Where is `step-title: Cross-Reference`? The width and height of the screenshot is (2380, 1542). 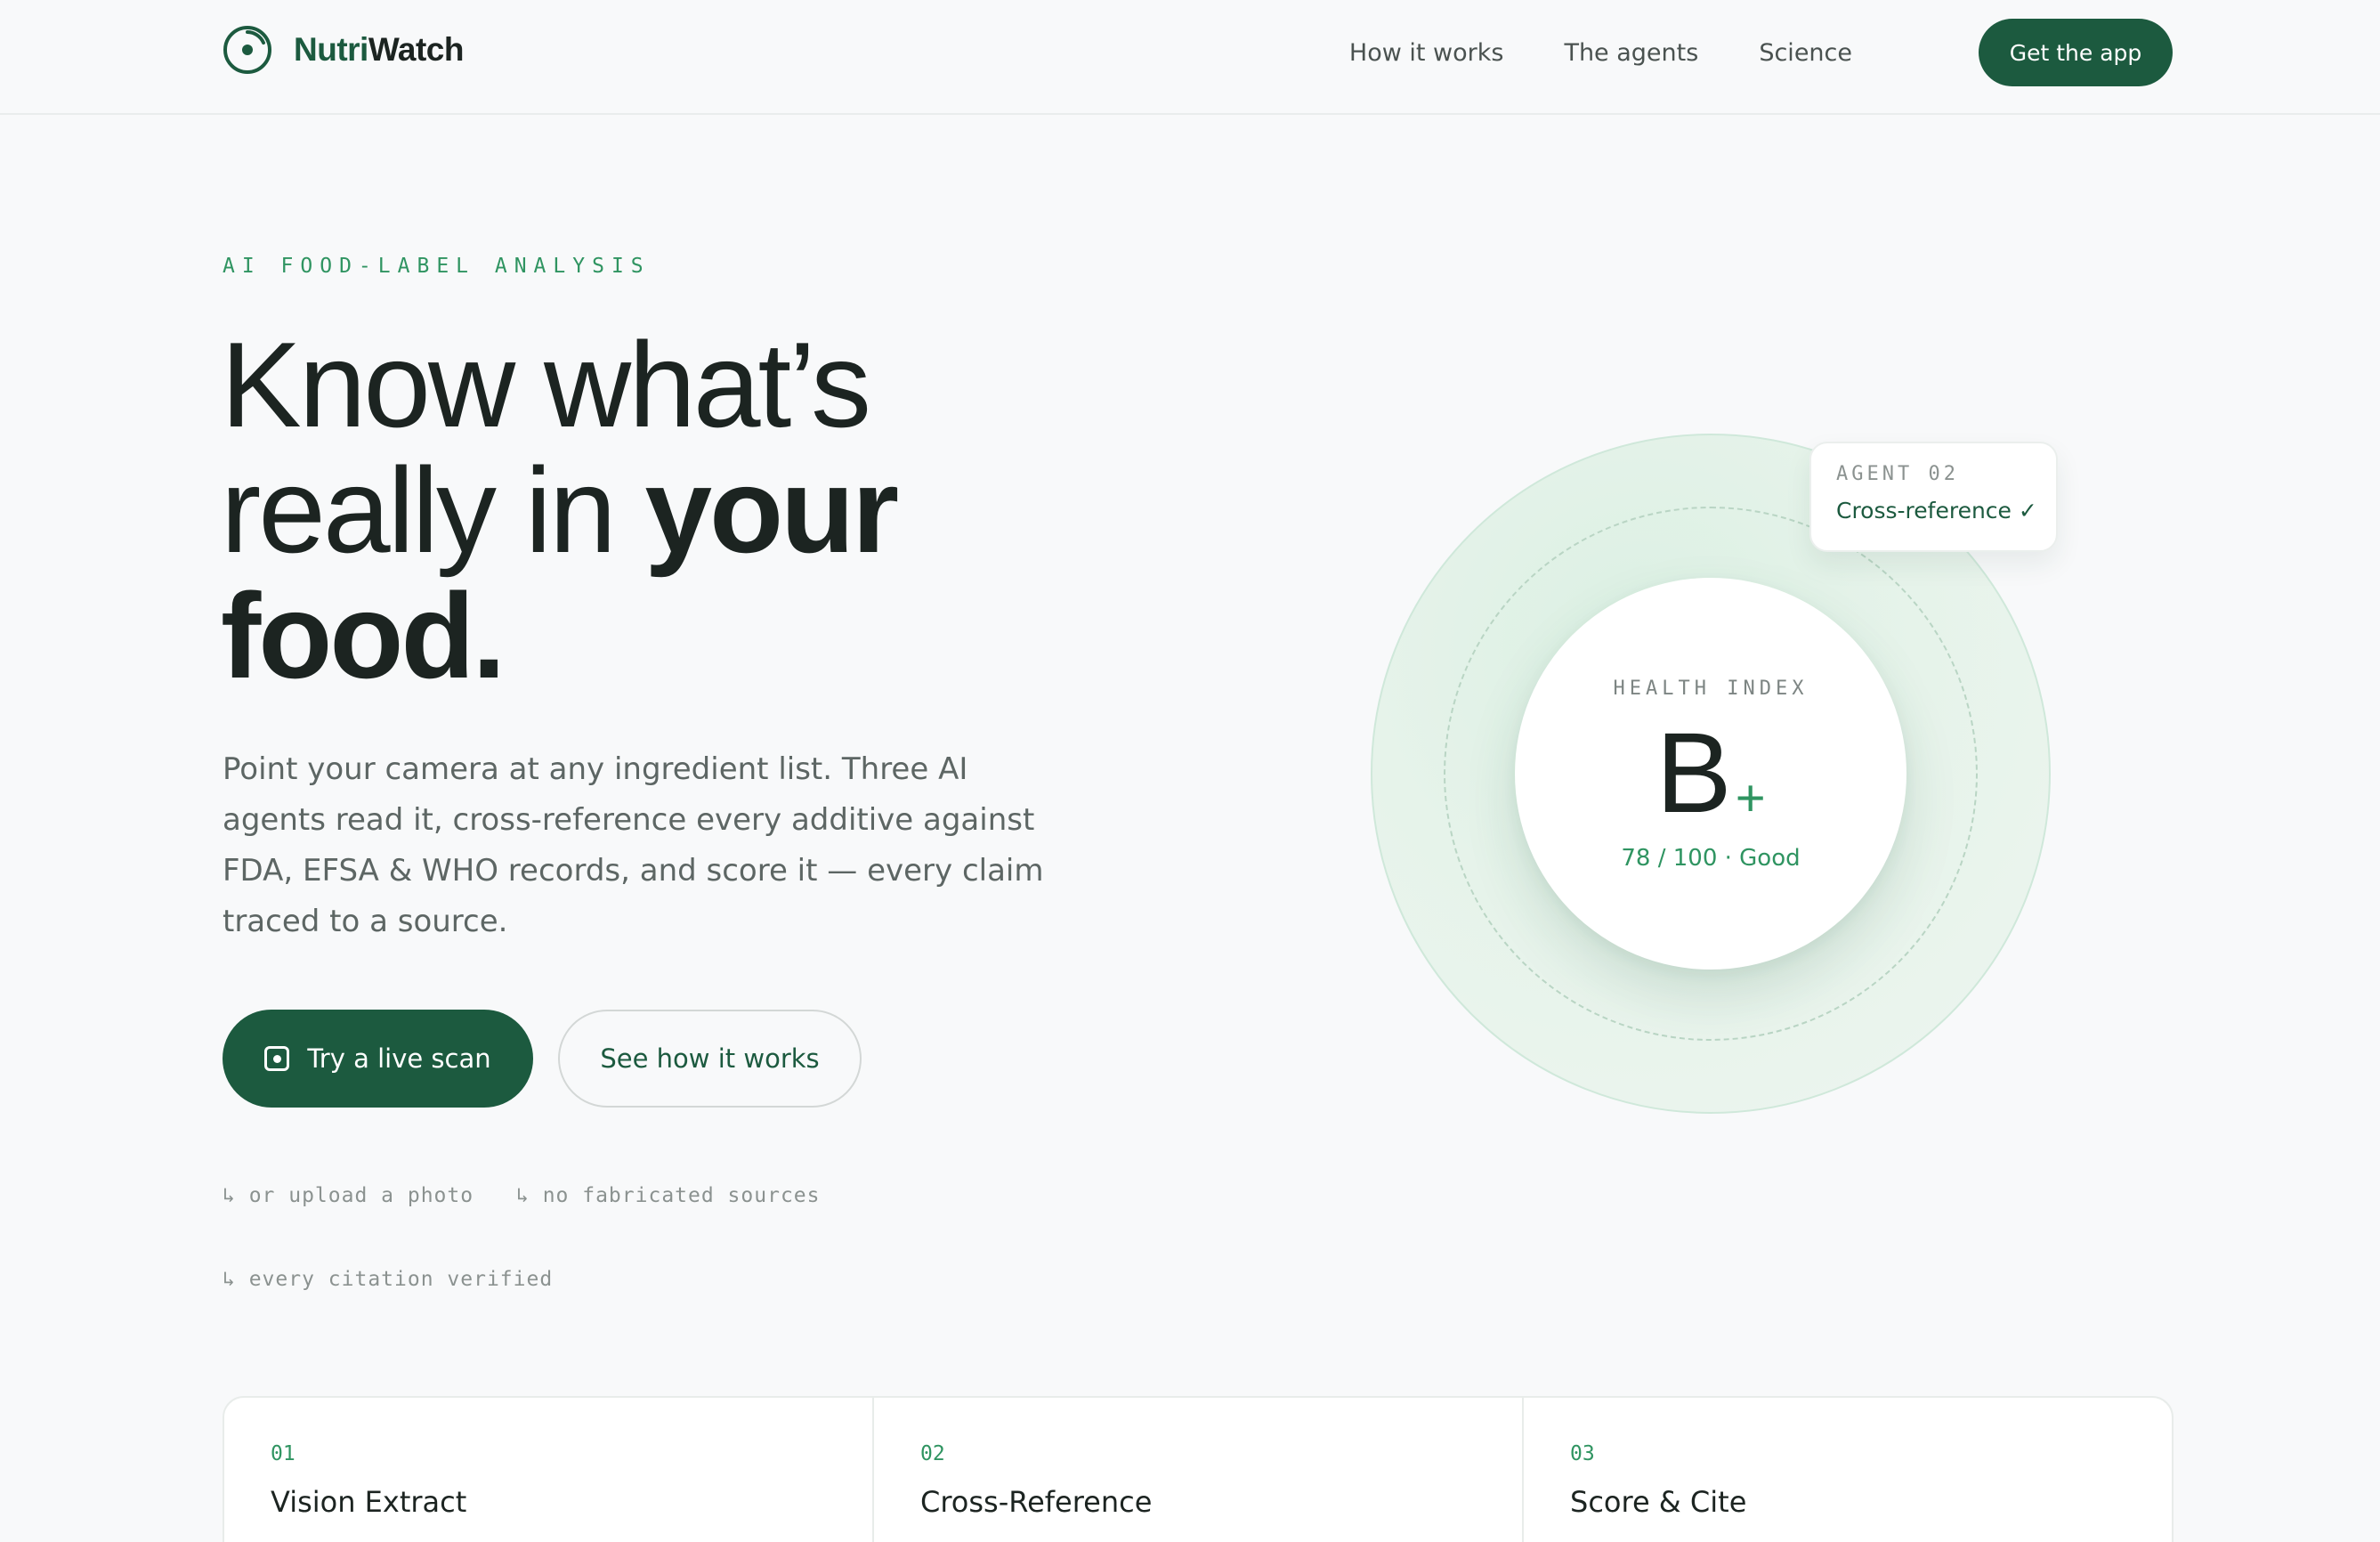
step-title: Cross-Reference is located at coordinates (1036, 1502).